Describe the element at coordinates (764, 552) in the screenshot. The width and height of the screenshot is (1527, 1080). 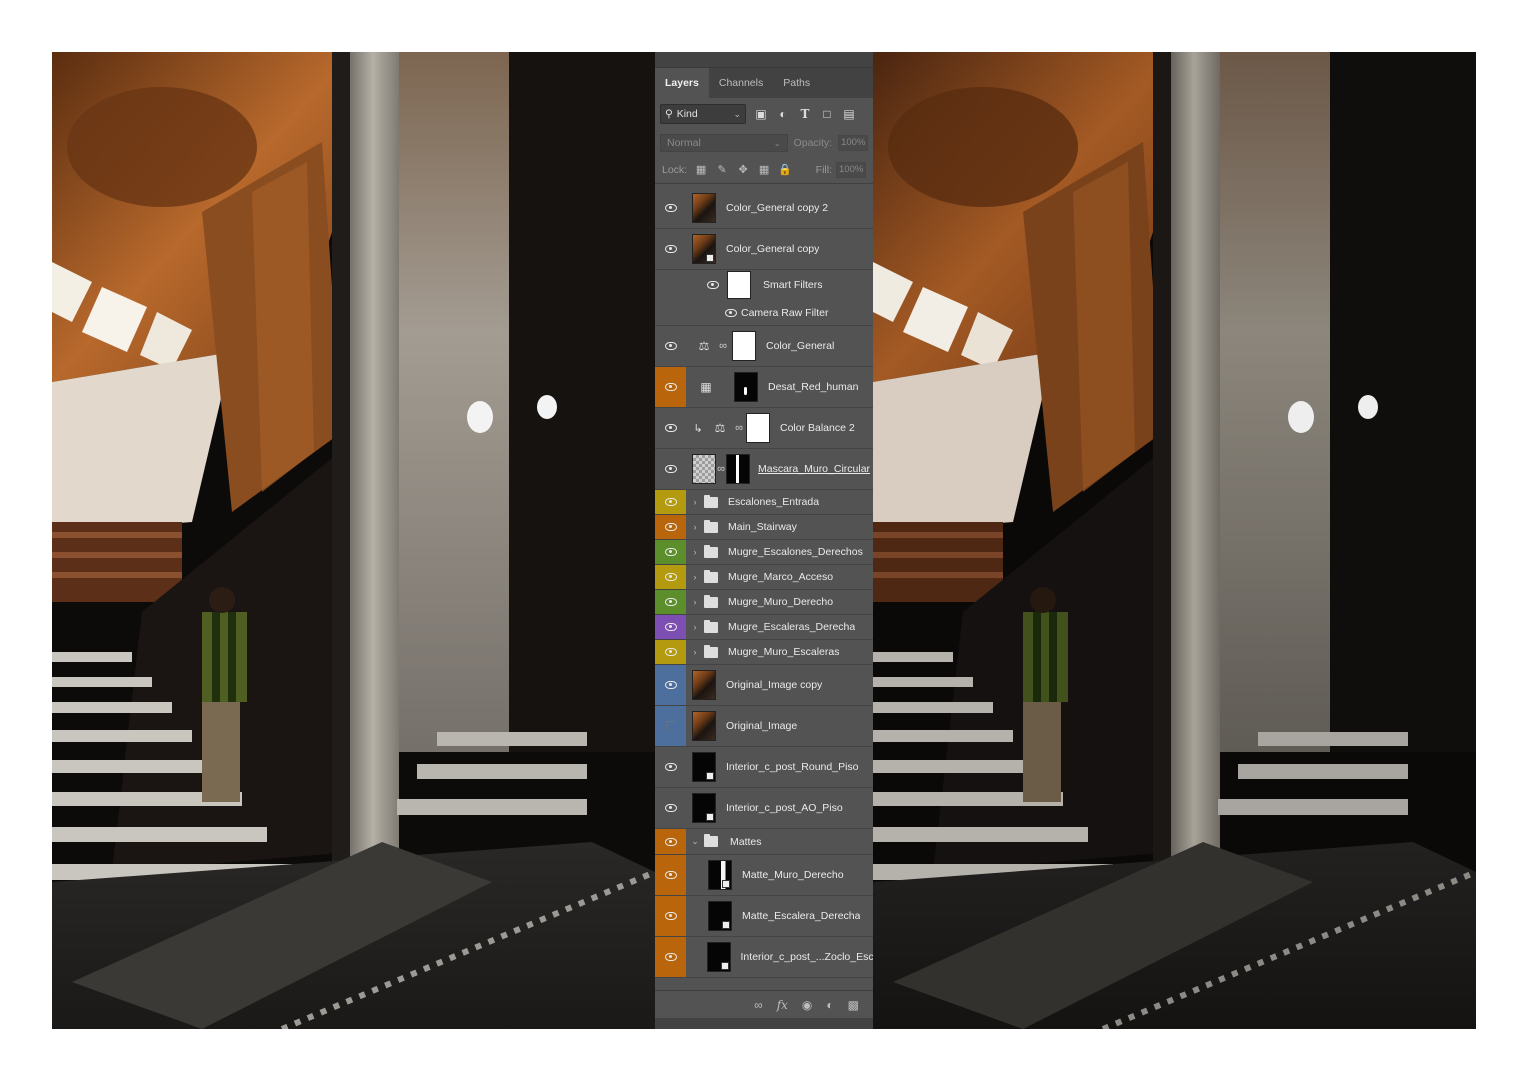
I see `layer-group-row: › Mugre_Escalones_Derechos` at that location.